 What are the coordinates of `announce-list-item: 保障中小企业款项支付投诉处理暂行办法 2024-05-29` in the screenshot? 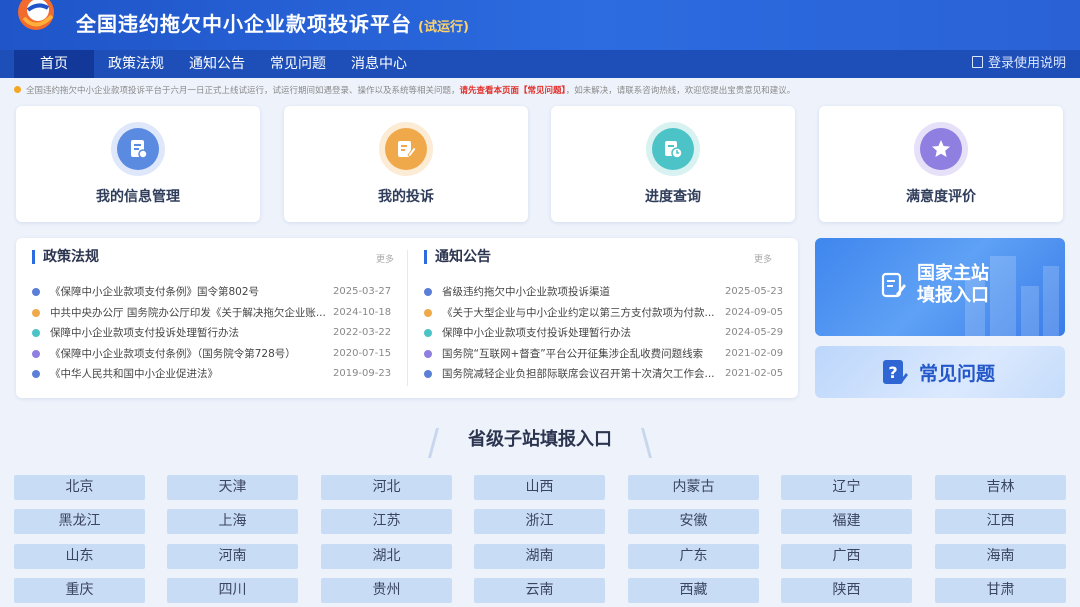 It's located at (604, 333).